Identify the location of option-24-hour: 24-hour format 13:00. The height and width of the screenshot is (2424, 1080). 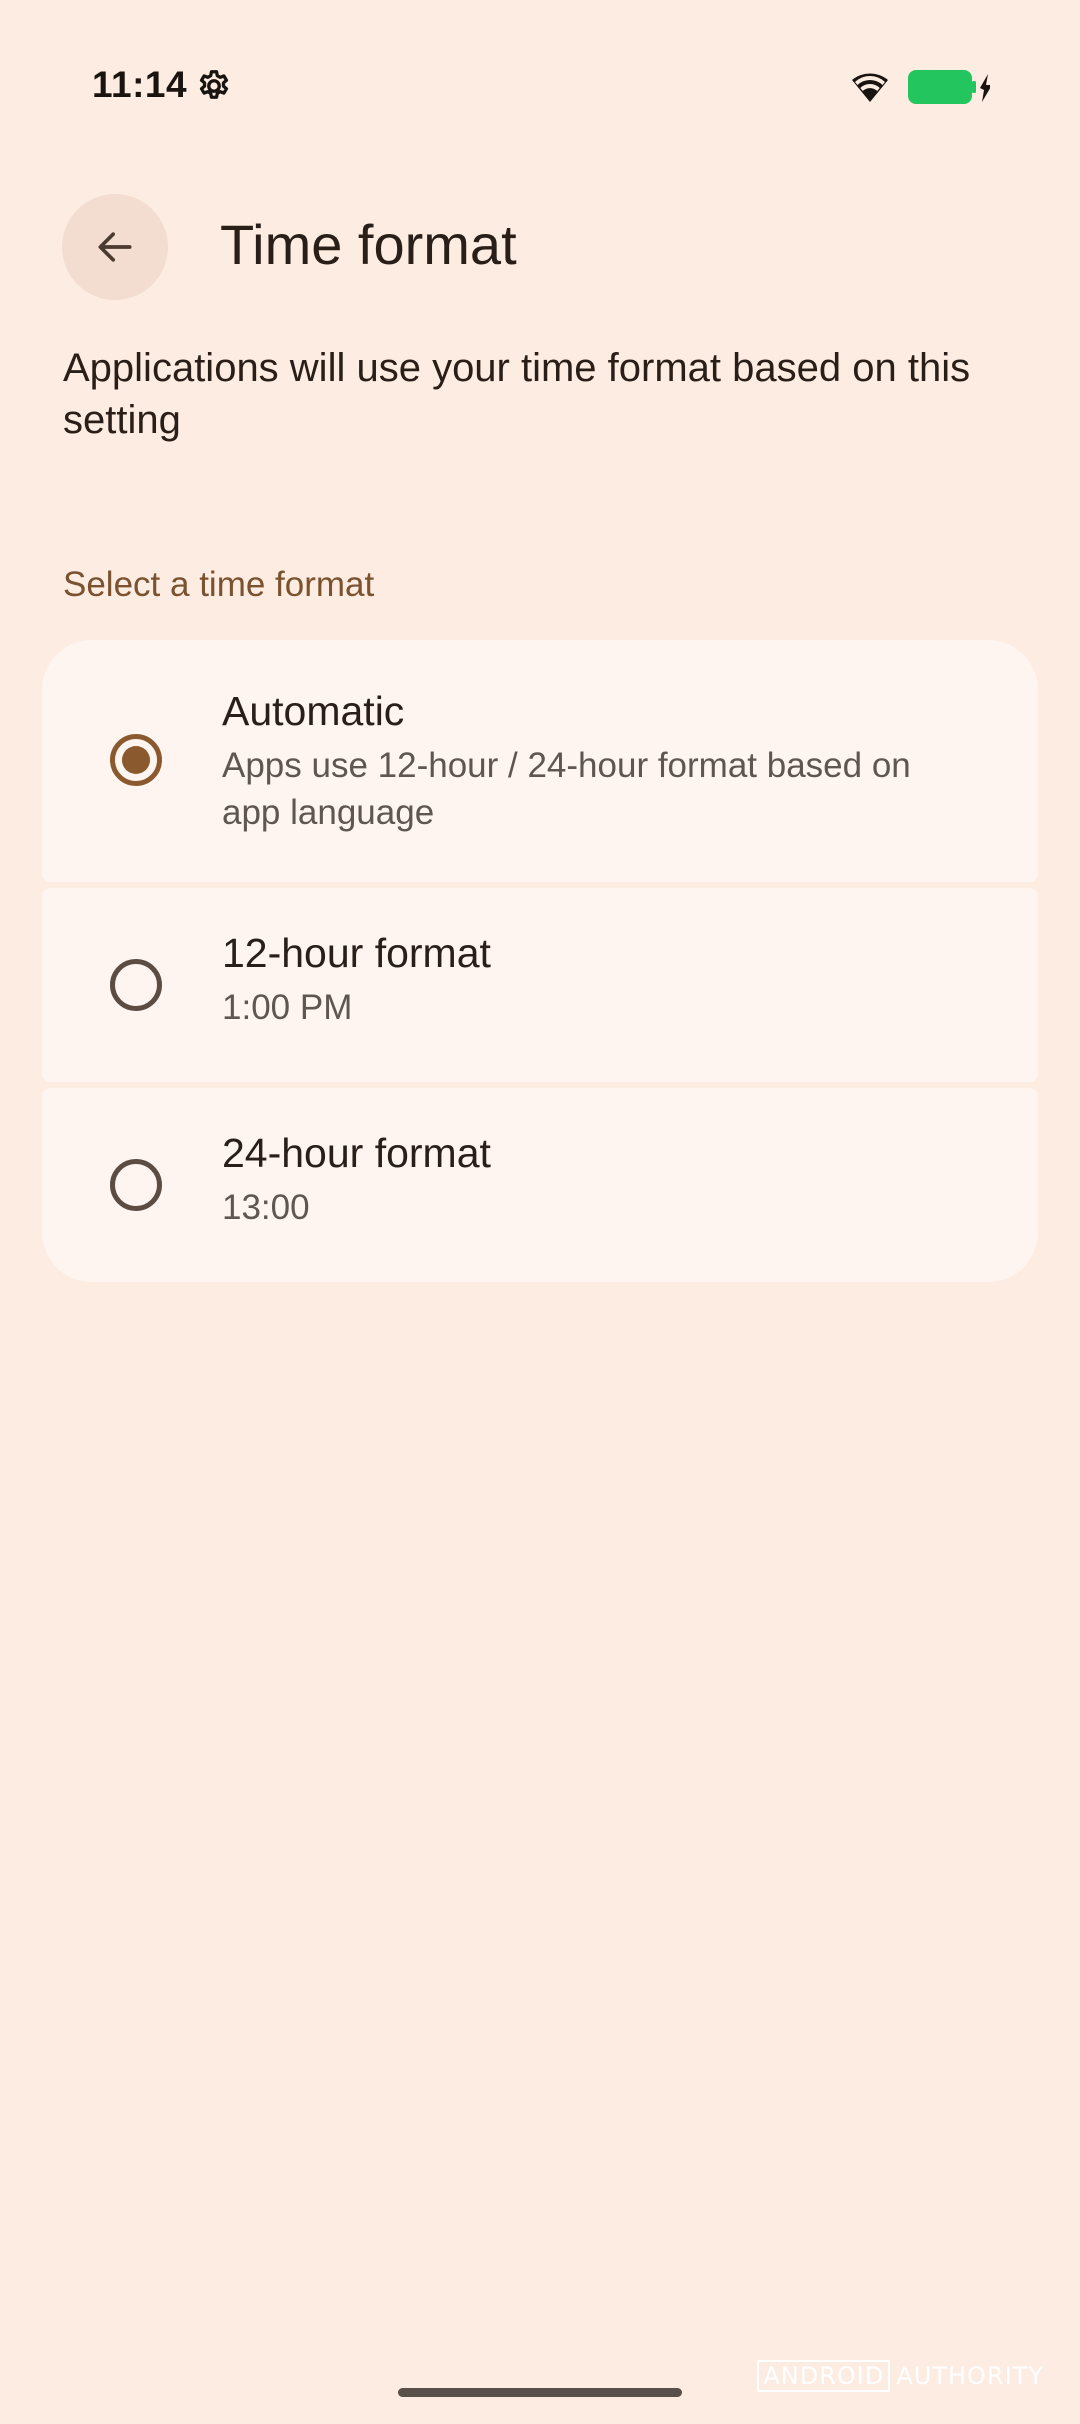
(540, 1185).